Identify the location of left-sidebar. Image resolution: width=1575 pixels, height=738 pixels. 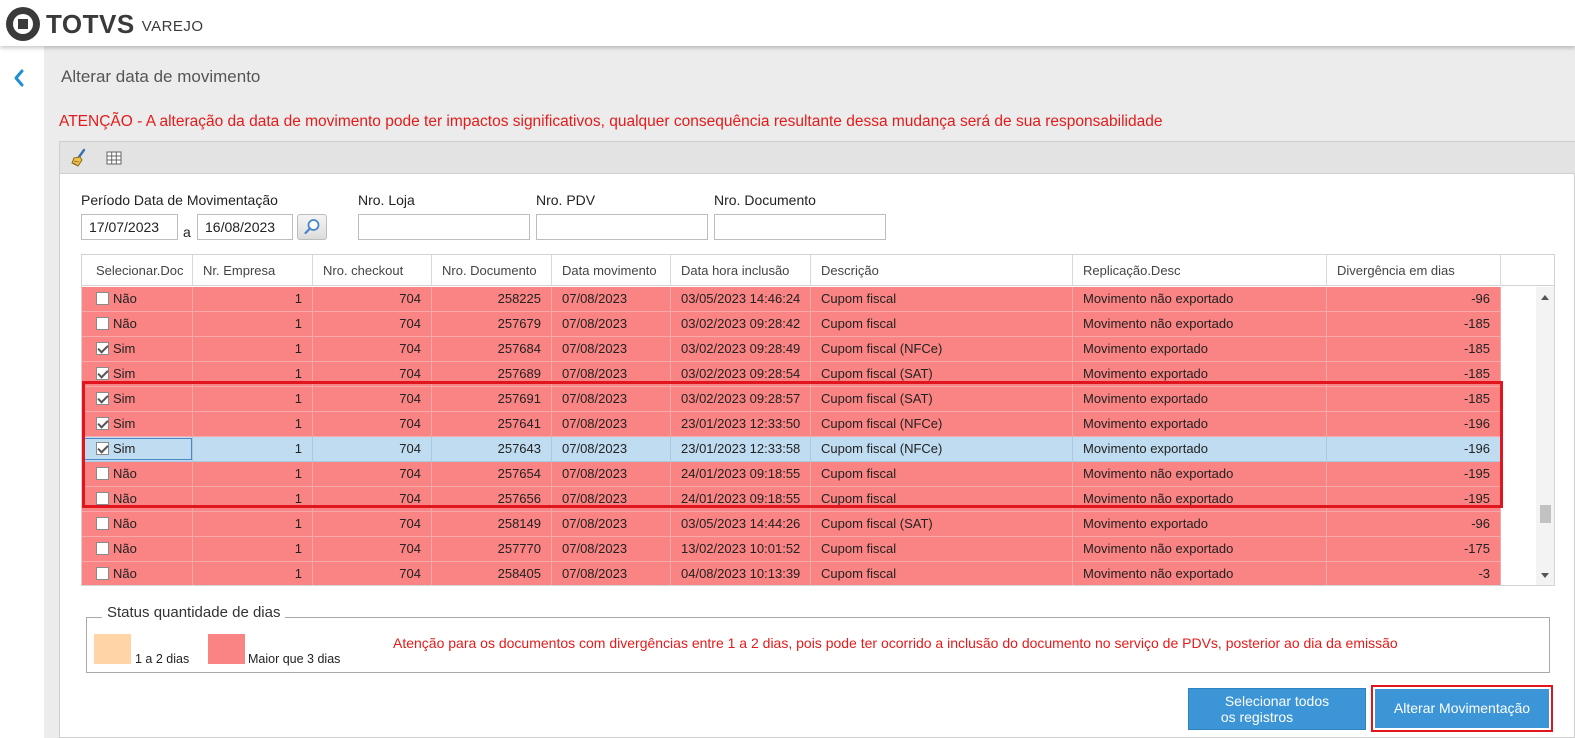
(22, 392).